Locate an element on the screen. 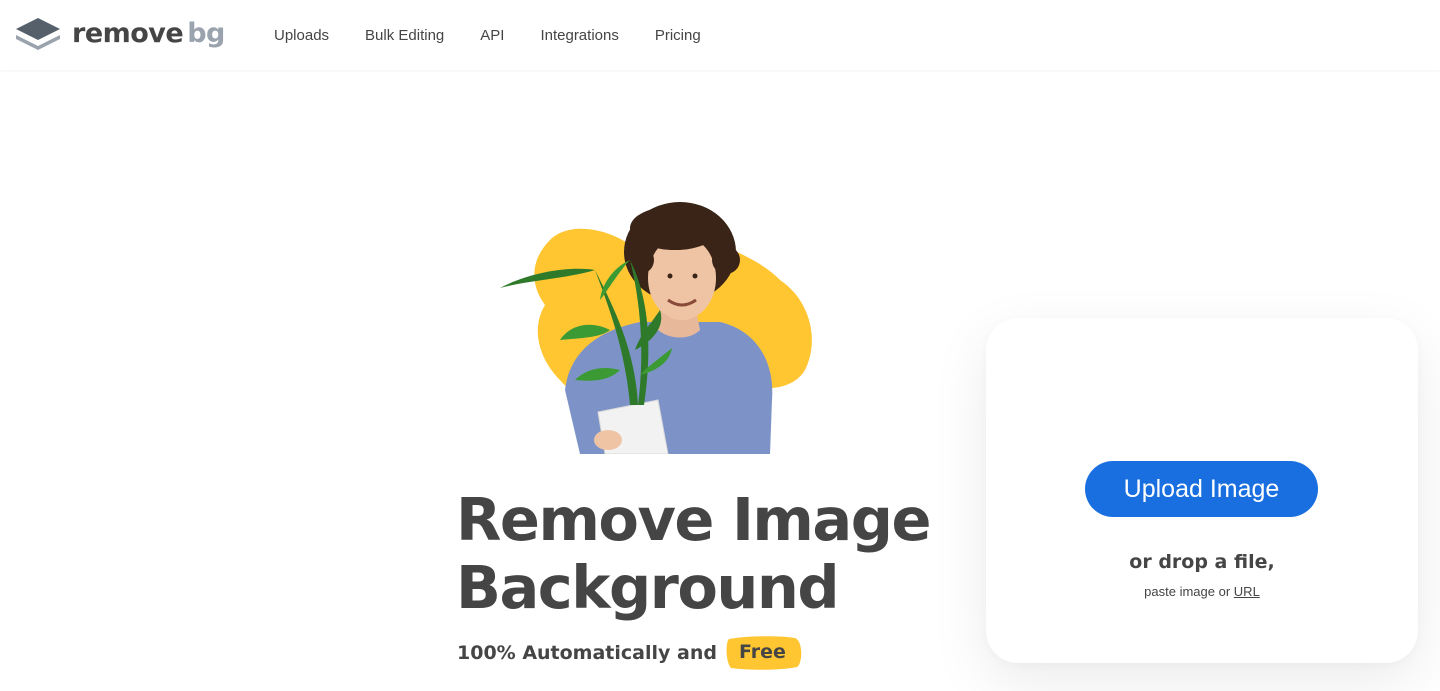  logo-word-bg: bg is located at coordinates (206, 33).